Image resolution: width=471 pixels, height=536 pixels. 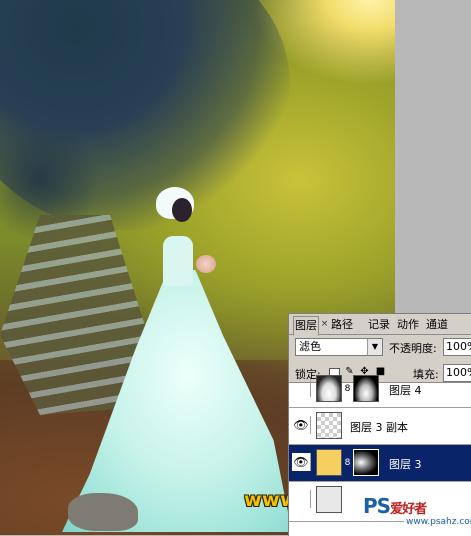 I want to click on tab-layers: 图层, so click(x=306, y=326).